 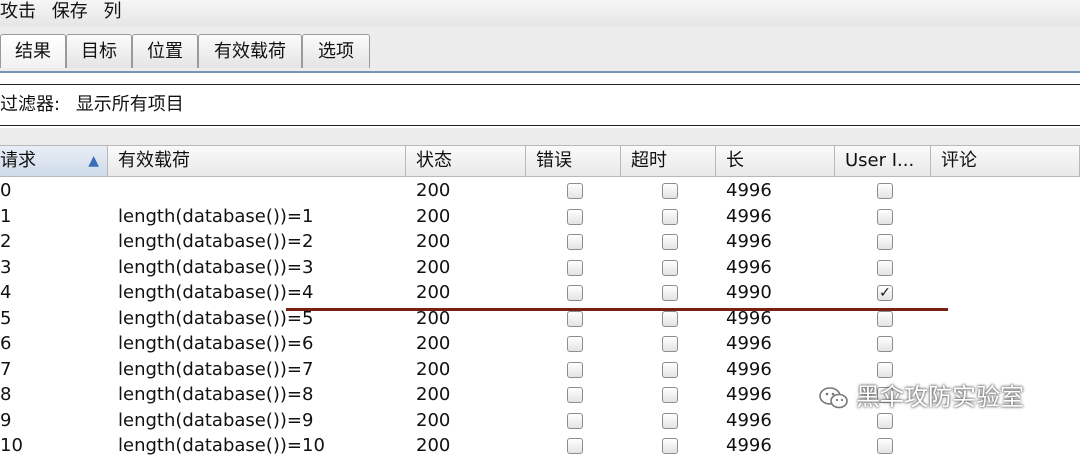 What do you see at coordinates (221, 445) in the screenshot?
I see `payload-value: length(database())=10` at bounding box center [221, 445].